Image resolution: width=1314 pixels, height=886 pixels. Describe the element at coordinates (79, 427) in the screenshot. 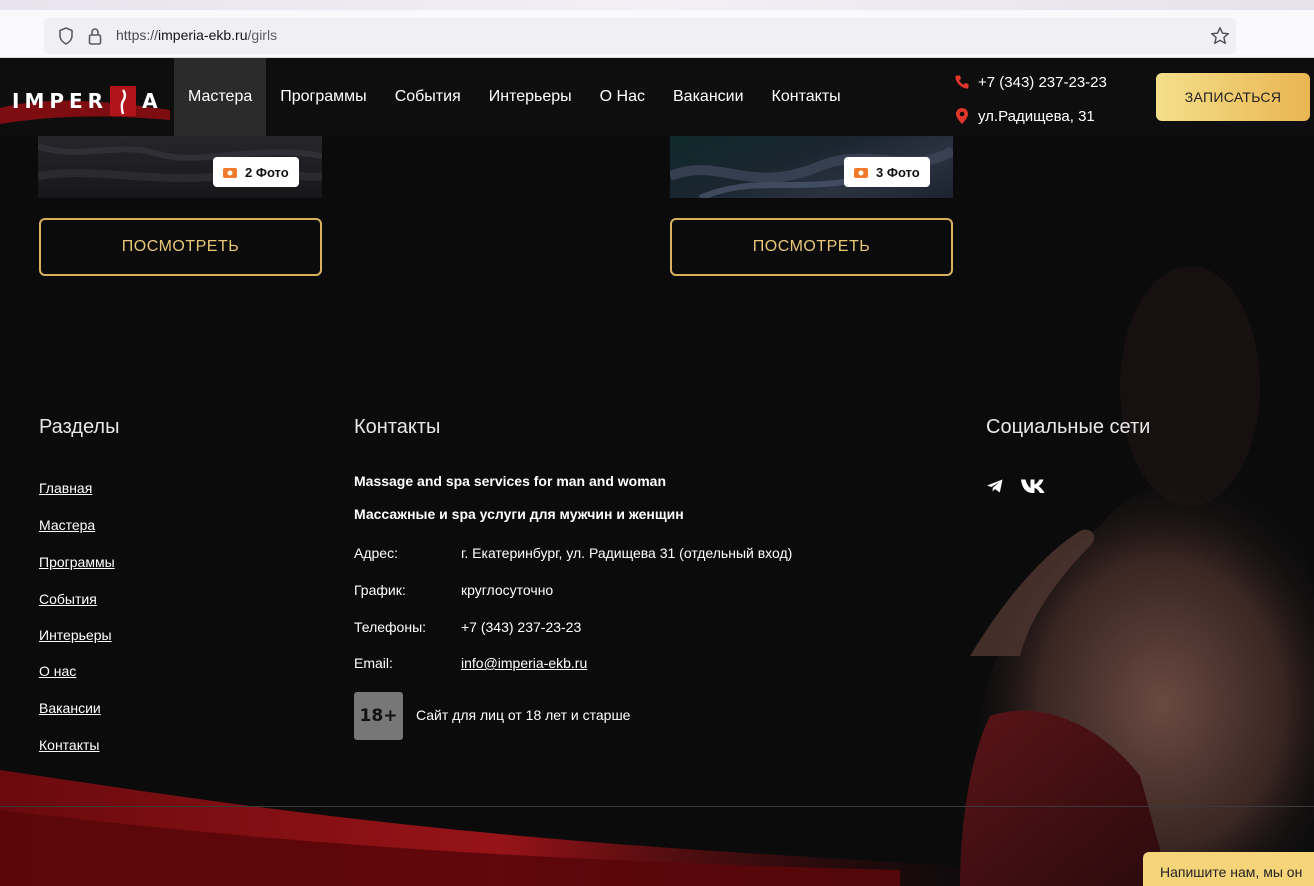

I see `footer-sections-title: Разделы` at that location.